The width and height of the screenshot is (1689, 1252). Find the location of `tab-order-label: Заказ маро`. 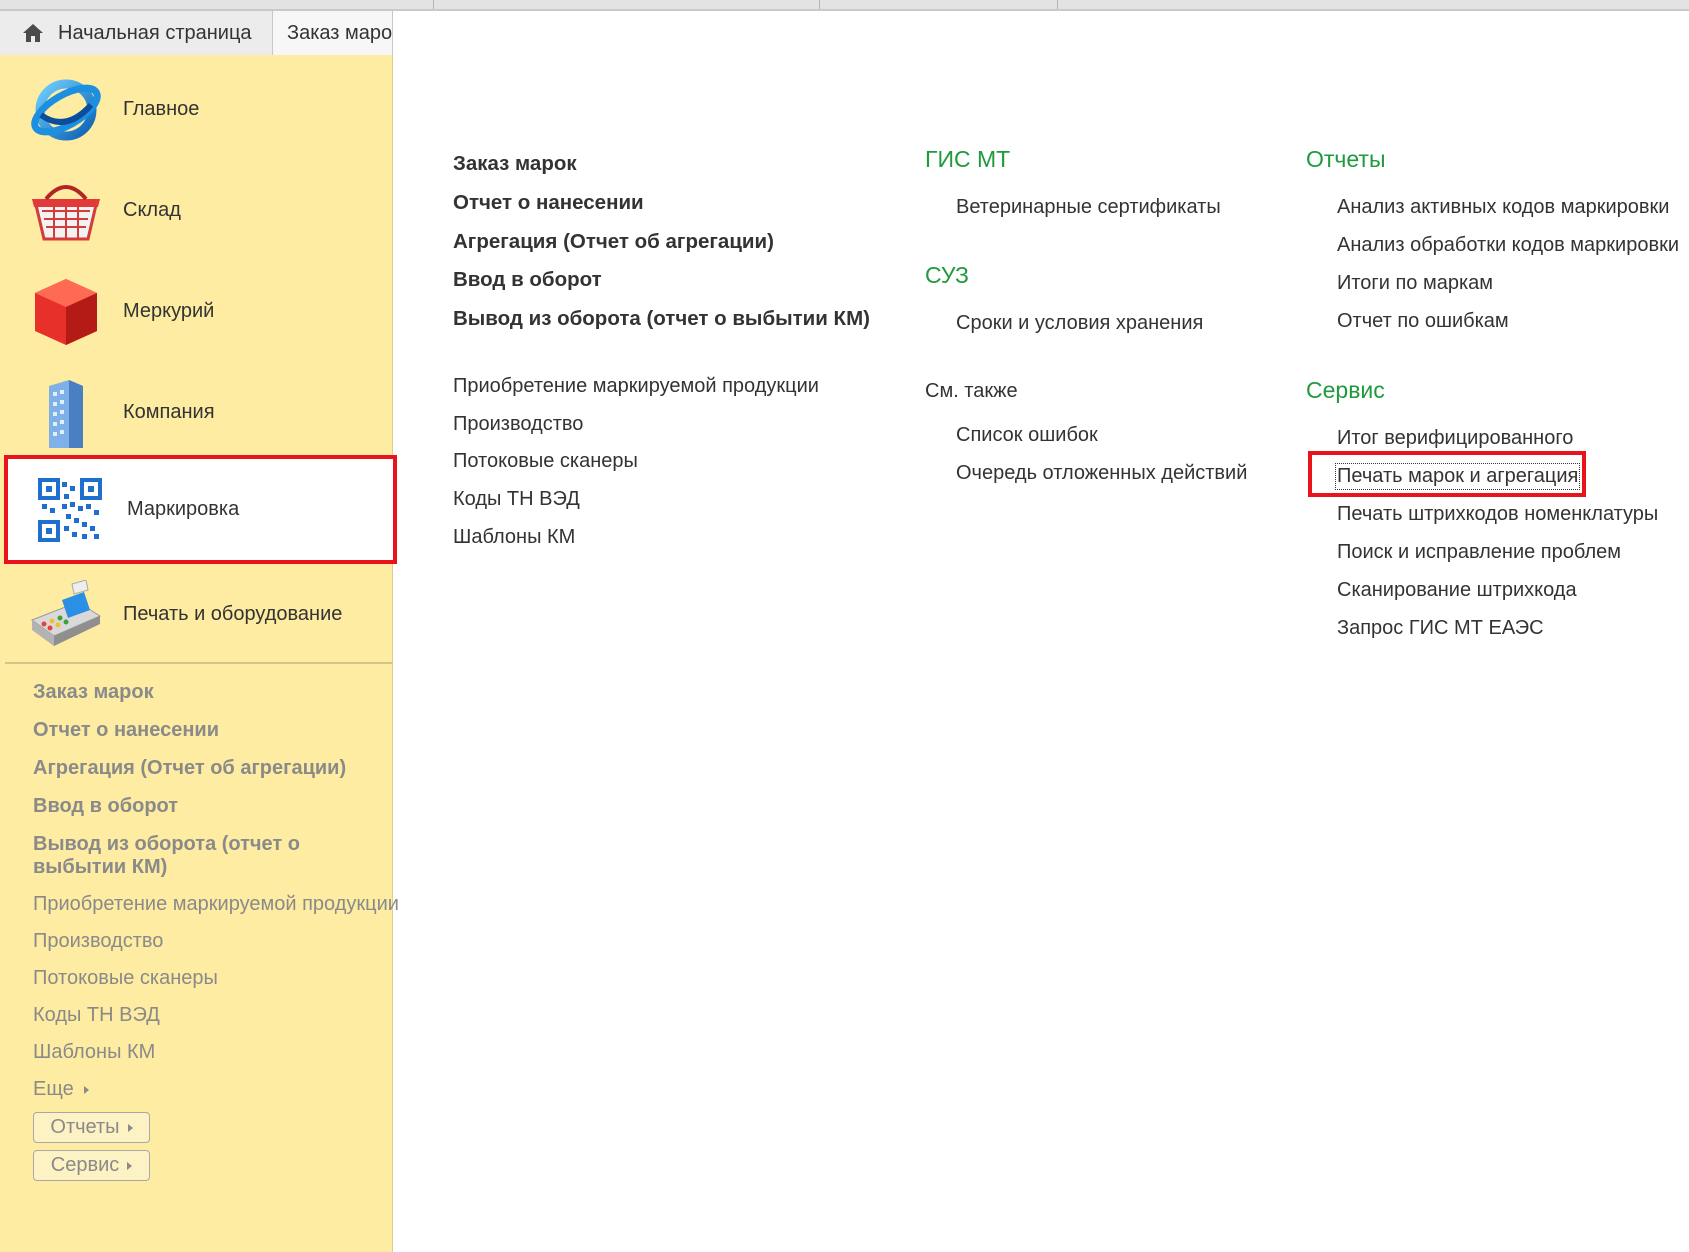

tab-order-label: Заказ маро is located at coordinates (340, 32).